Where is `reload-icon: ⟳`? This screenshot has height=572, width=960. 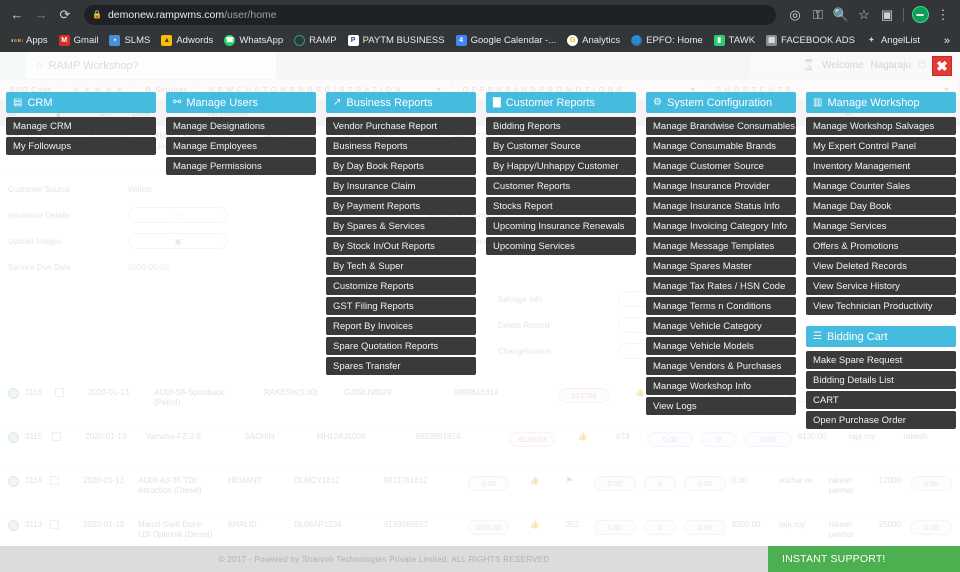 reload-icon: ⟳ is located at coordinates (65, 15).